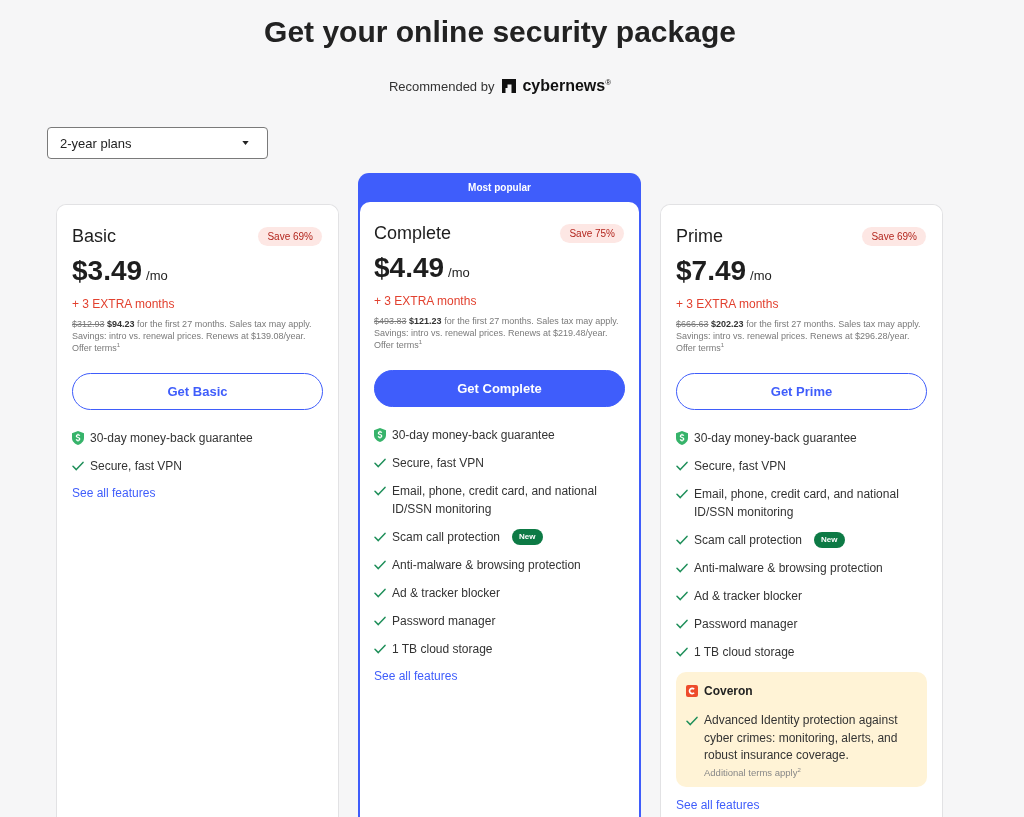 The width and height of the screenshot is (1024, 817). I want to click on get-plan-button: Get Prime, so click(801, 391).